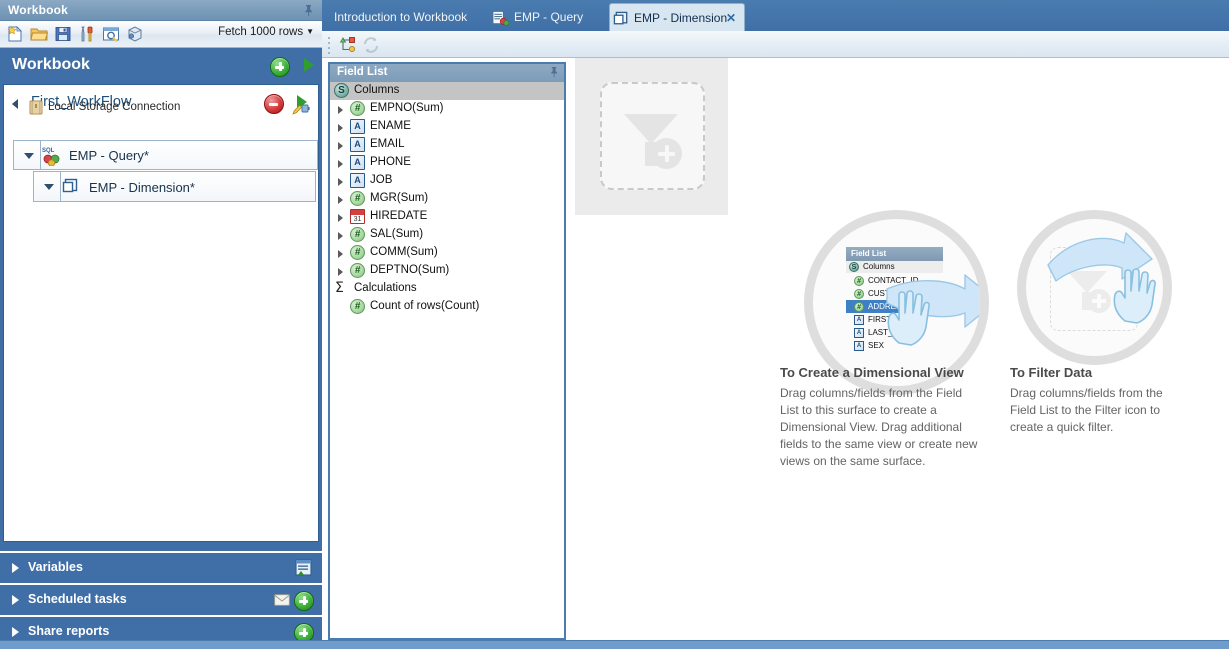 The width and height of the screenshot is (1229, 649). I want to click on tree-node-label: EMP - Query*, so click(109, 155).